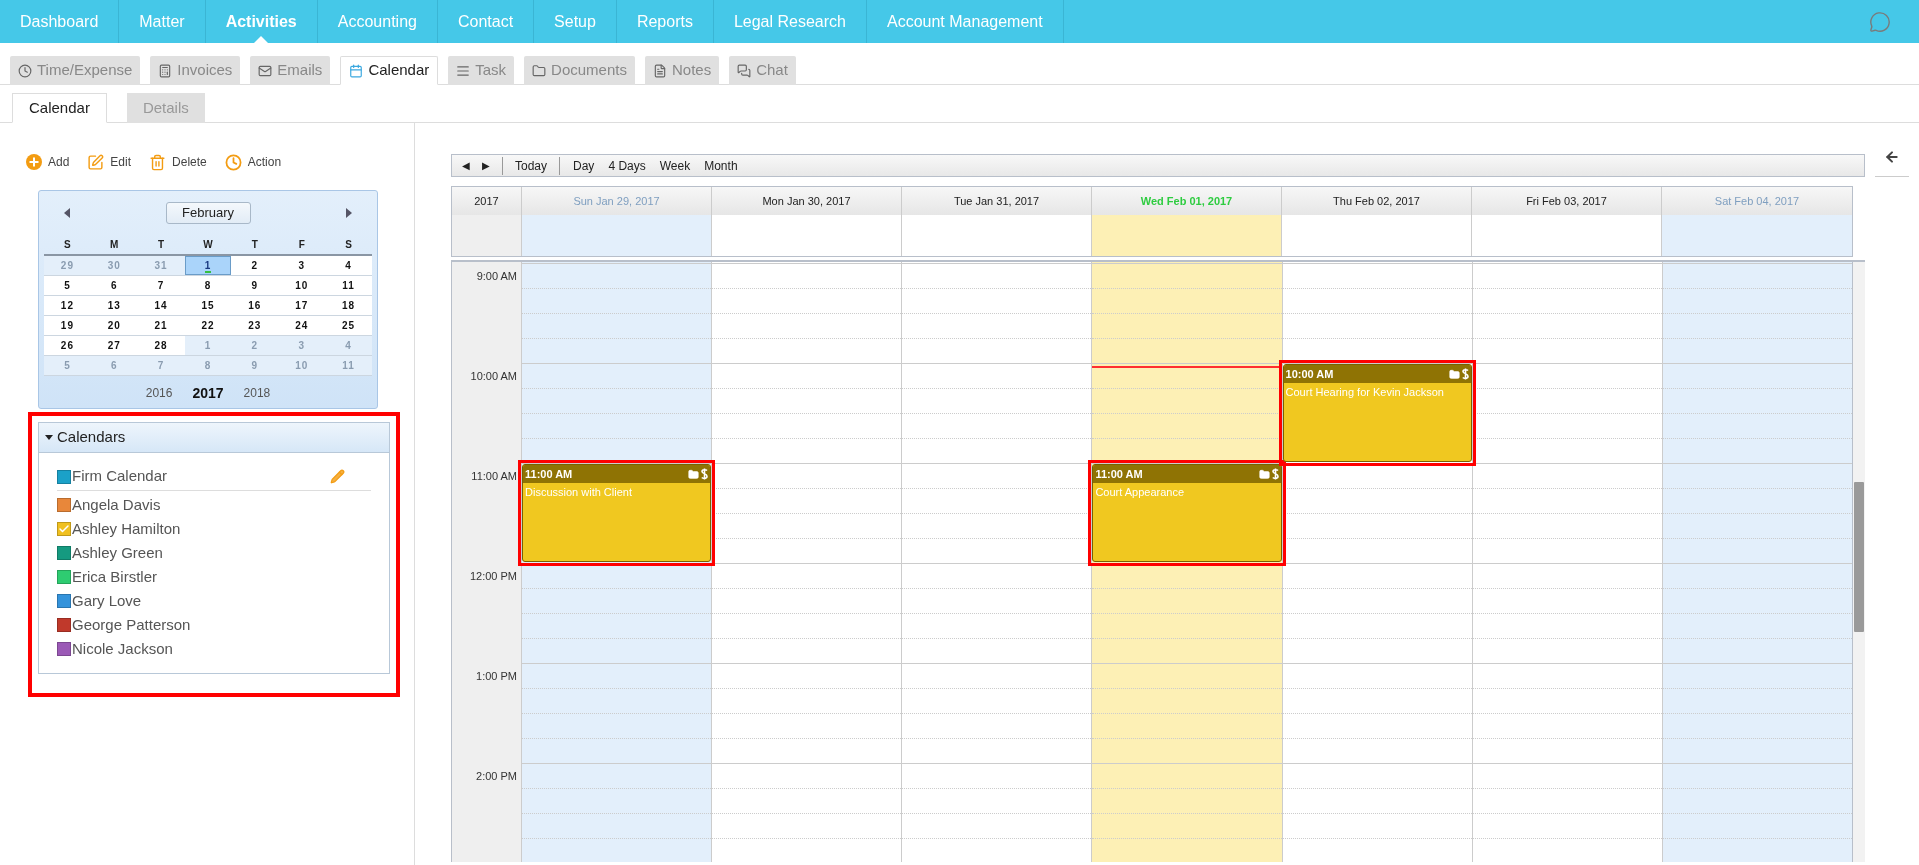  Describe the element at coordinates (159, 393) in the screenshot. I see `year-option: 2016` at that location.